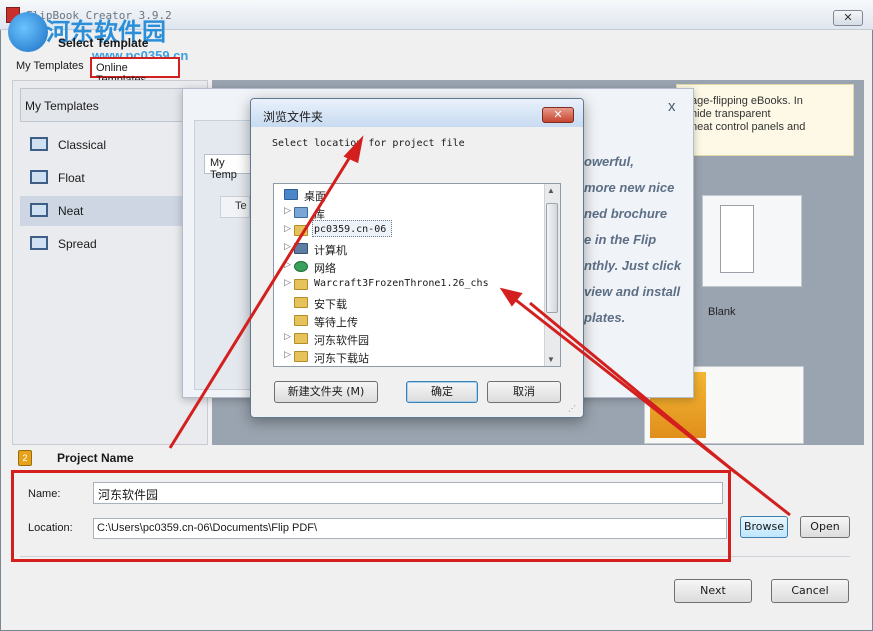  I want to click on template-item-classical: Classical, so click(109, 145).